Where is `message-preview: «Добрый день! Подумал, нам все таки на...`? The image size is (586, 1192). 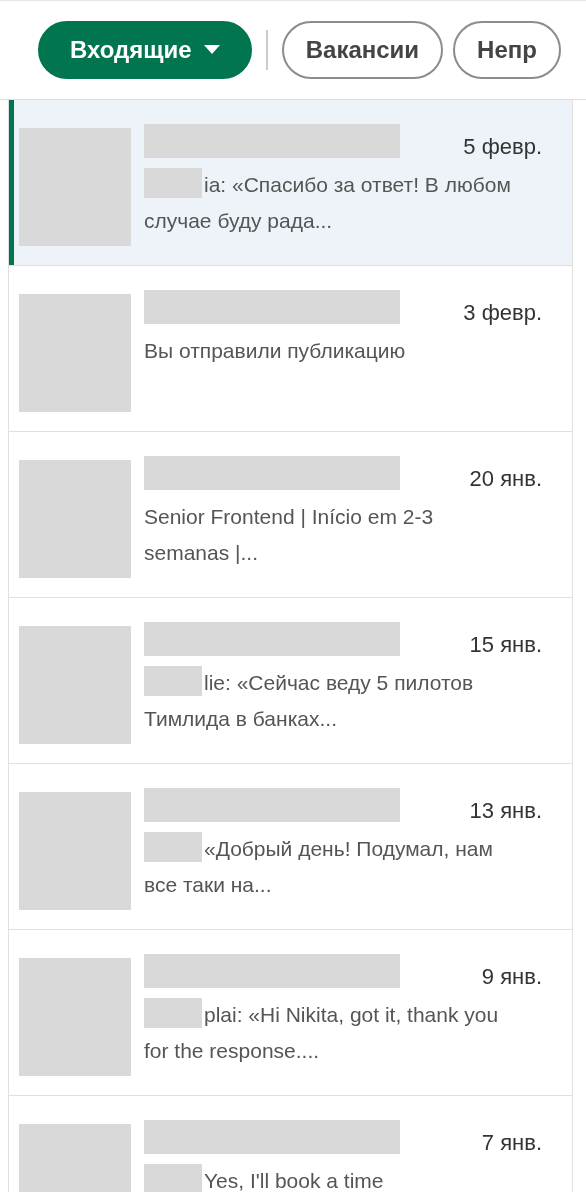
message-preview: «Добрый день! Подумал, нам все таки на... is located at coordinates (318, 866).